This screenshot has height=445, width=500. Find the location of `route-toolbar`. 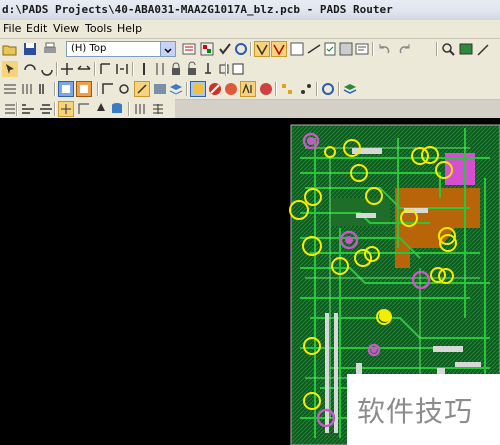

route-toolbar is located at coordinates (250, 89).